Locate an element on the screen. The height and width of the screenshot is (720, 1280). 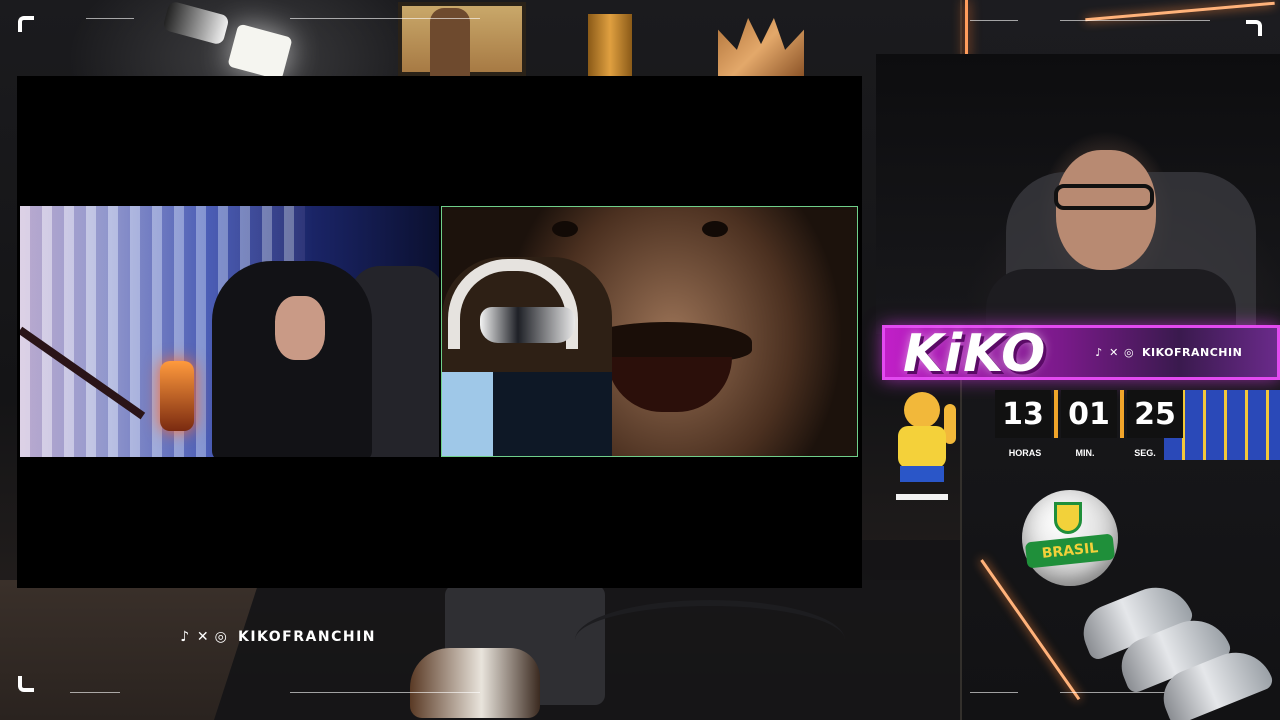
sunglasses is located at coordinates (527, 325).